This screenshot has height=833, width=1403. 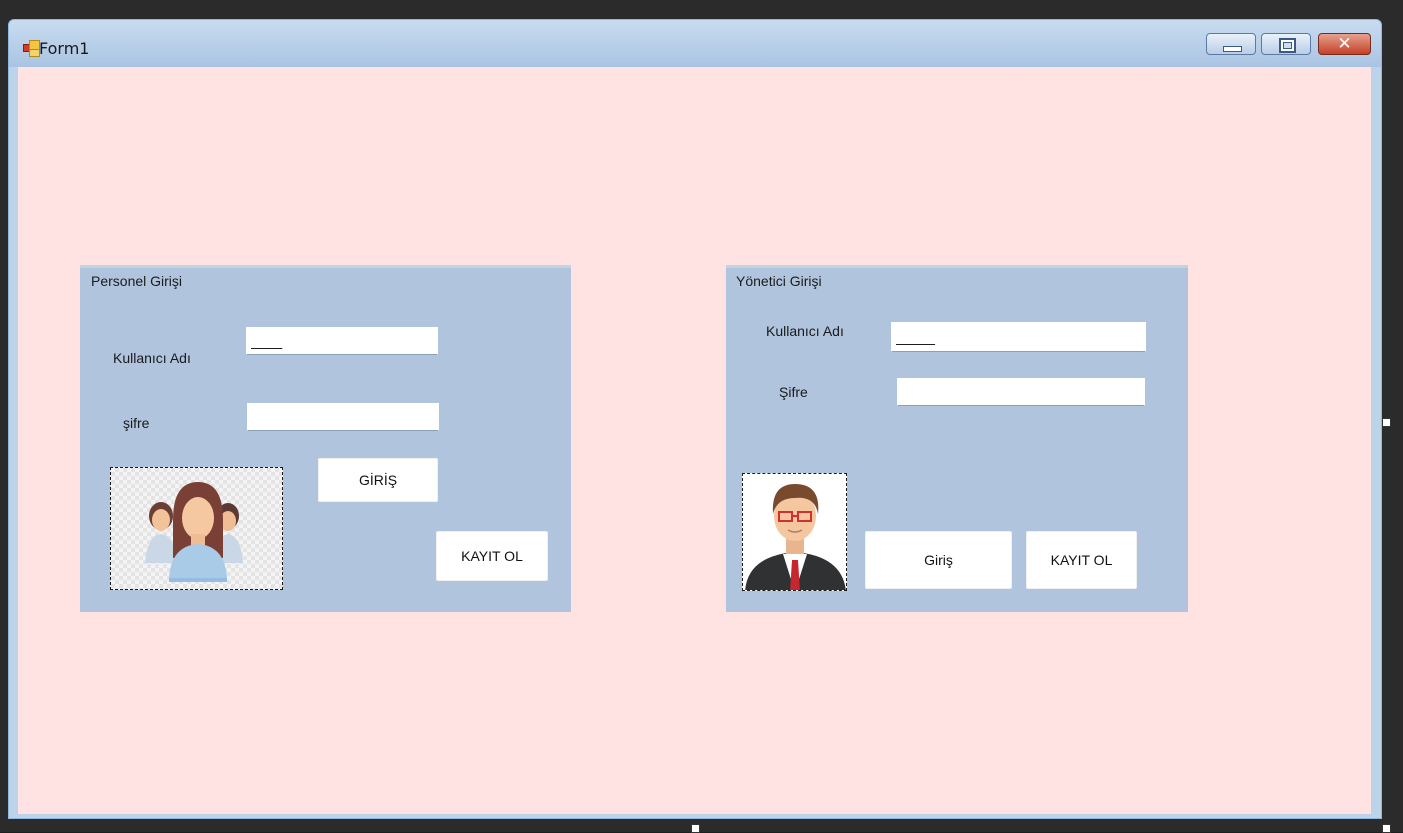 I want to click on yonetici-groupbox-title: Yönetici Girişi, so click(x=779, y=281).